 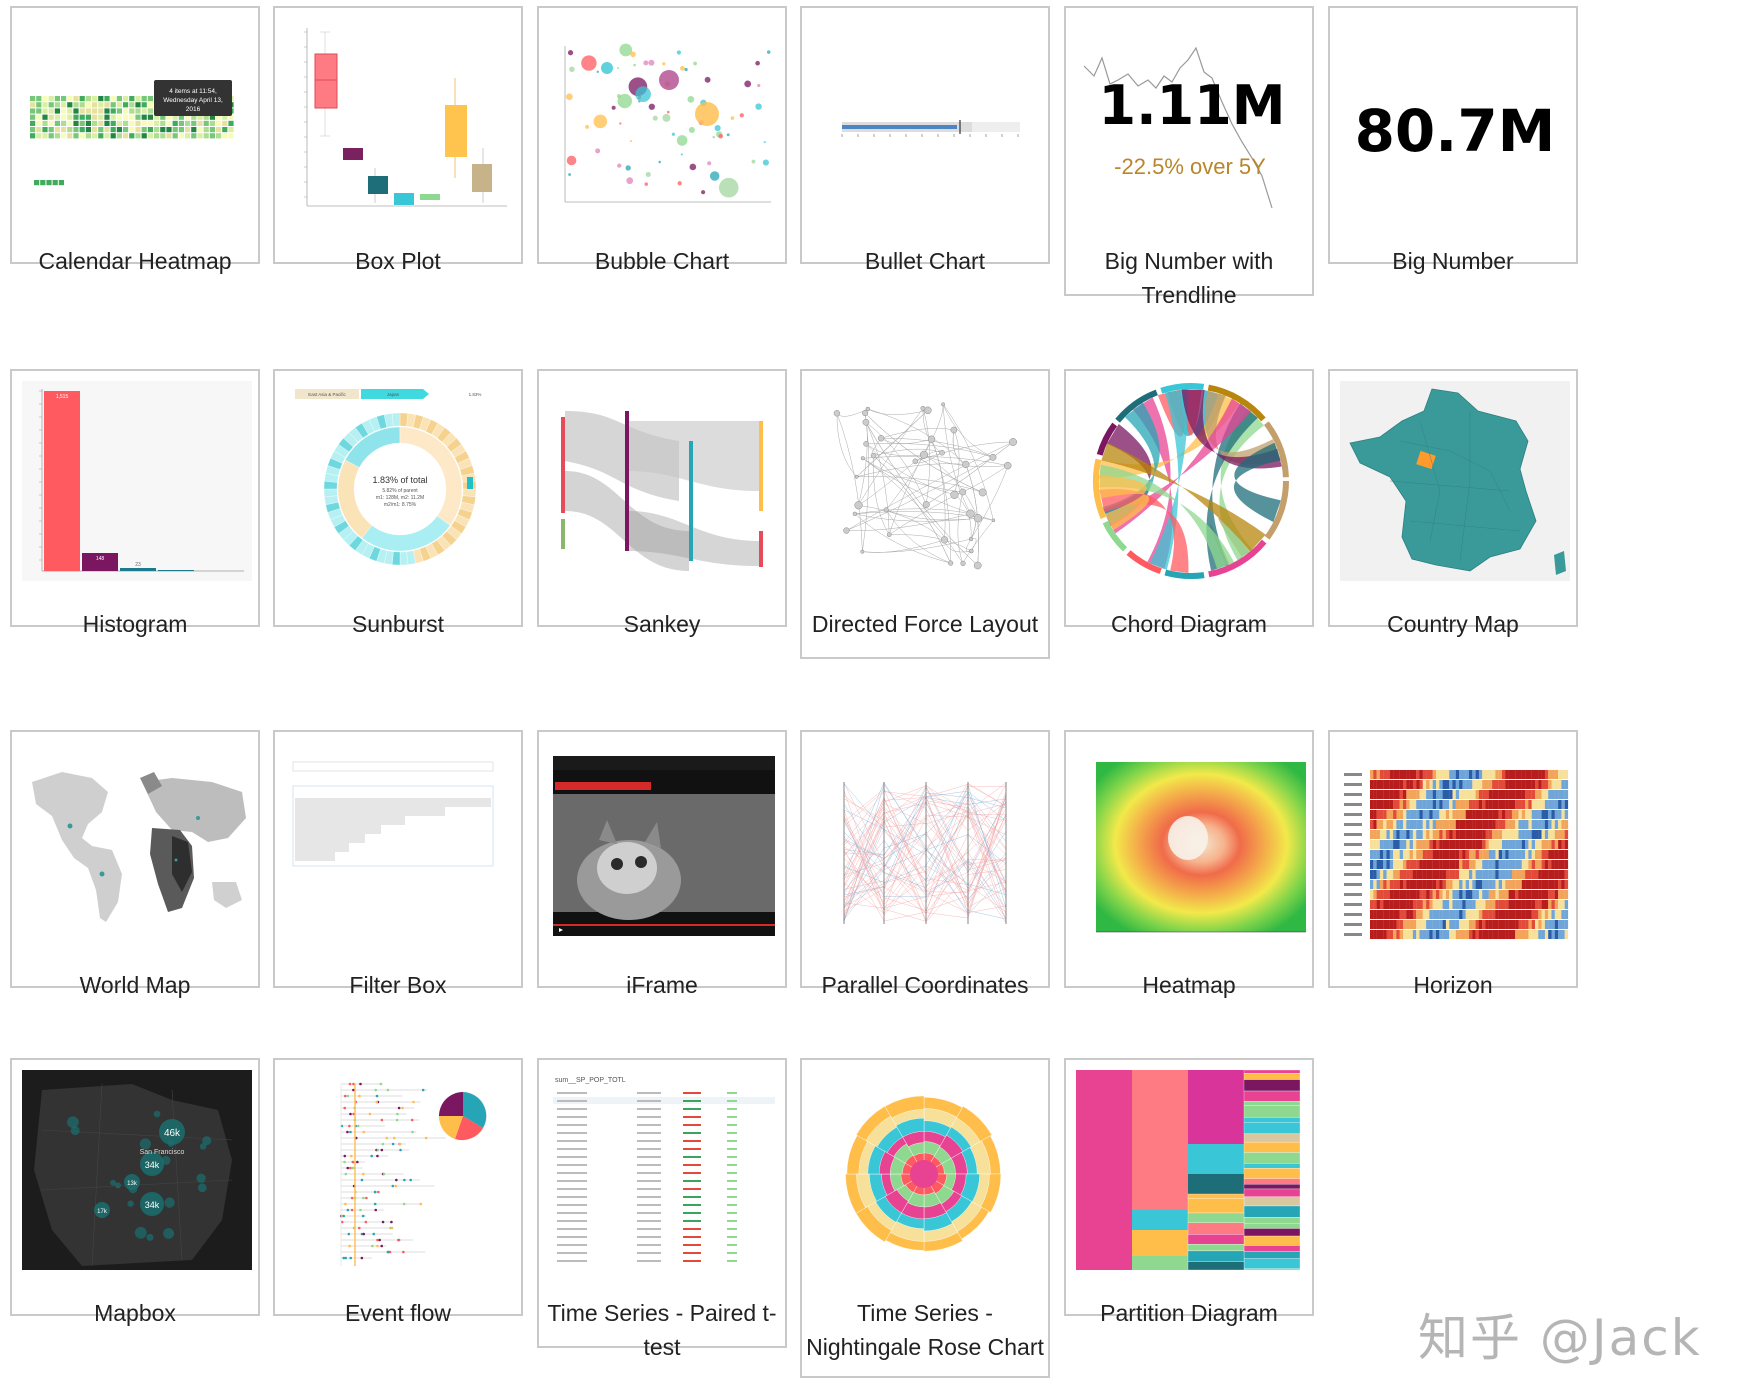 What do you see at coordinates (662, 864) in the screenshot?
I see `chart-card-iframe: iFrame` at bounding box center [662, 864].